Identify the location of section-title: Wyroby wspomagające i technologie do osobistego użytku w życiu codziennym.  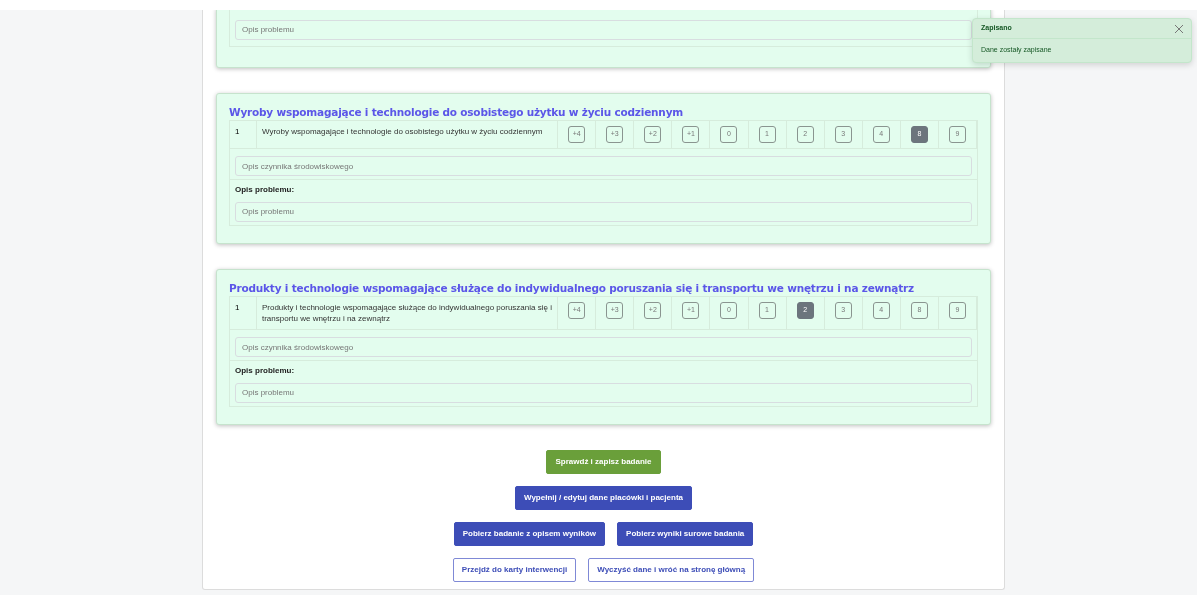
(457, 112).